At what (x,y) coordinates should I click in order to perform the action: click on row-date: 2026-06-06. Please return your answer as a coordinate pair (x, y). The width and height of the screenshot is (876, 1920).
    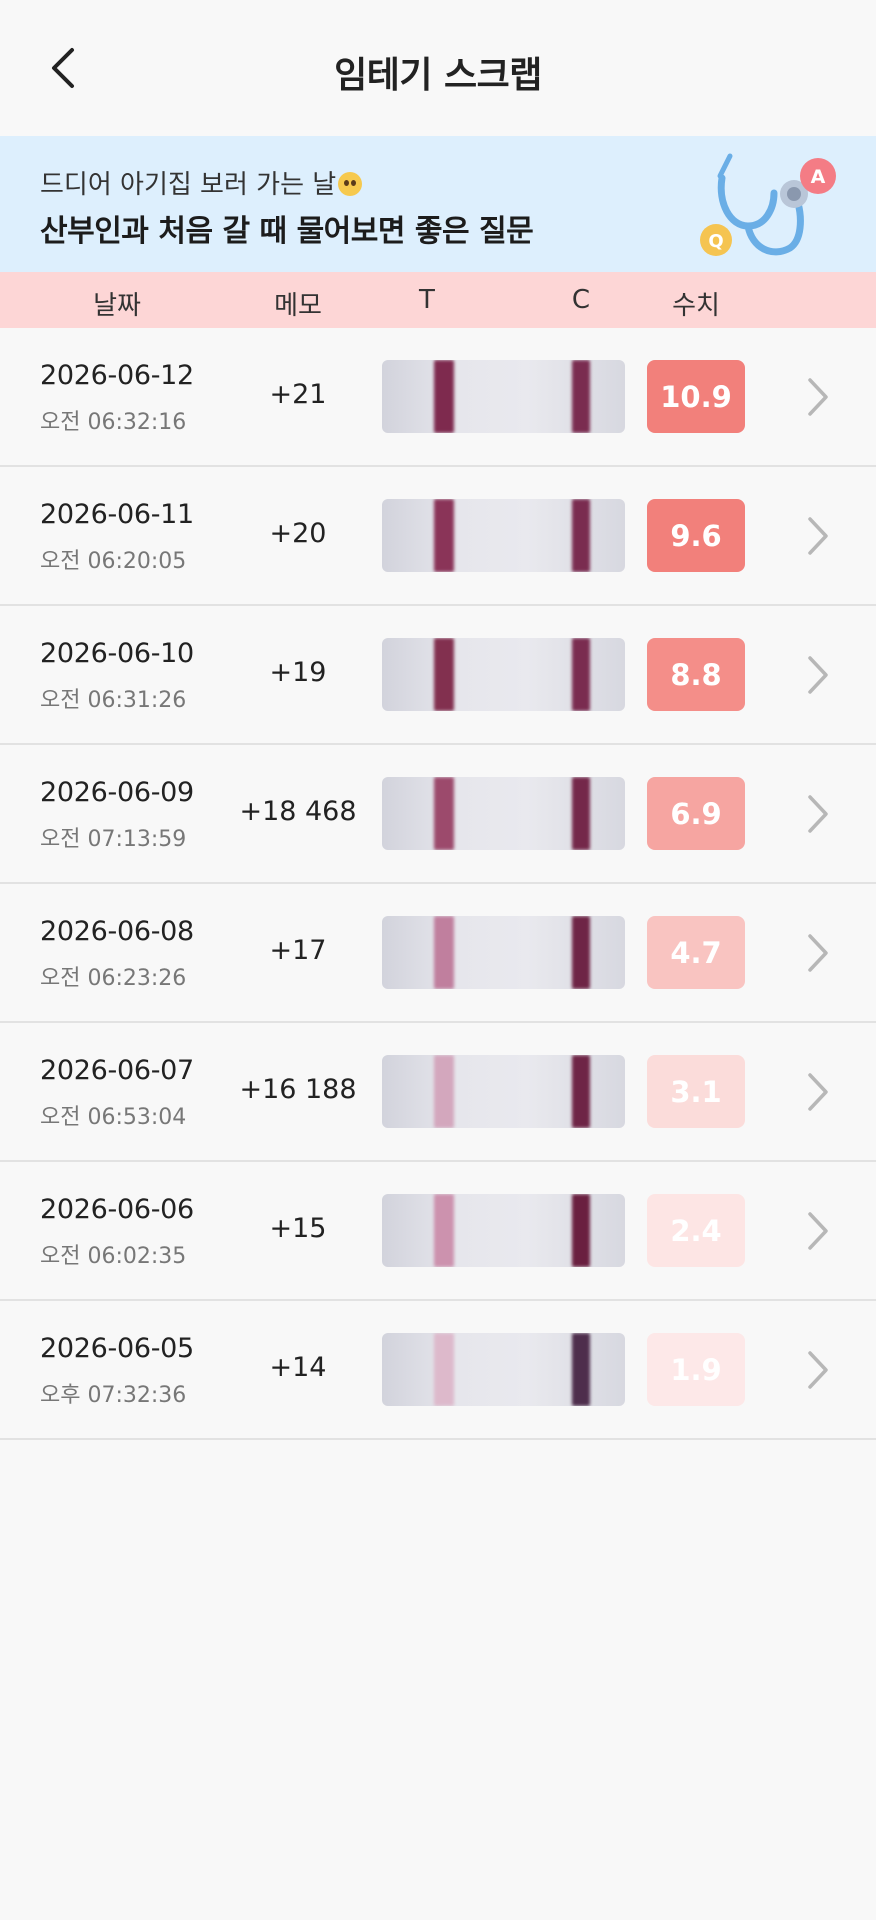
    Looking at the image, I should click on (117, 1209).